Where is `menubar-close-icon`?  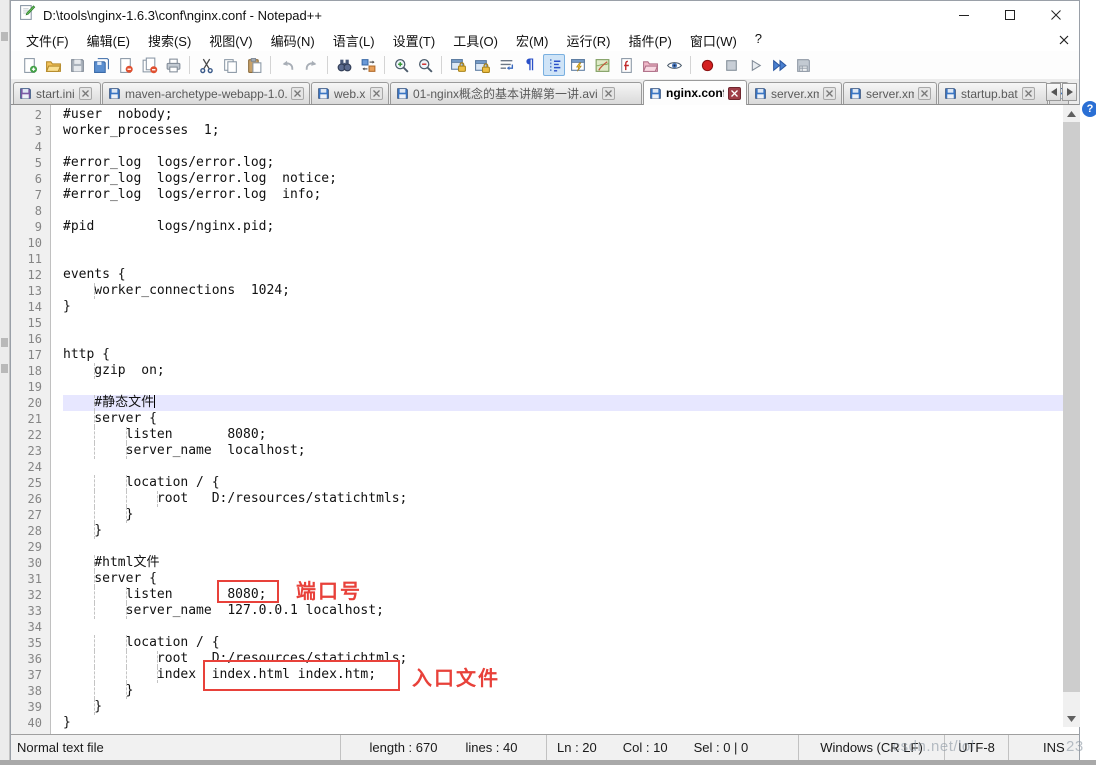
menubar-close-icon is located at coordinates (1064, 41).